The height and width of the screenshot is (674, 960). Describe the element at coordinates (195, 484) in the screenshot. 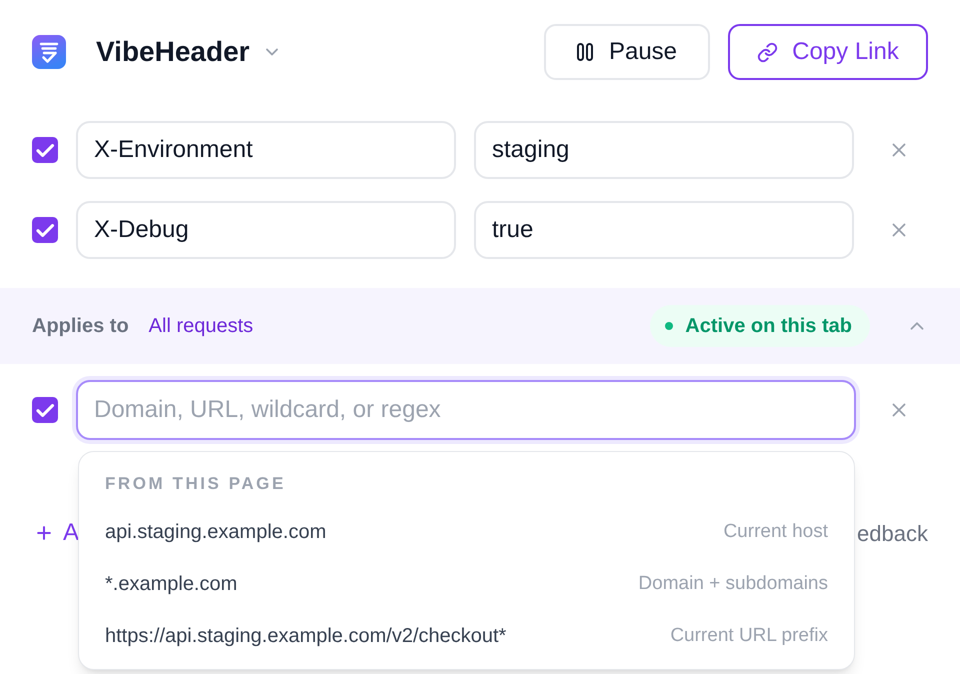

I see `suggestions-heading: FROM THIS PAGE` at that location.